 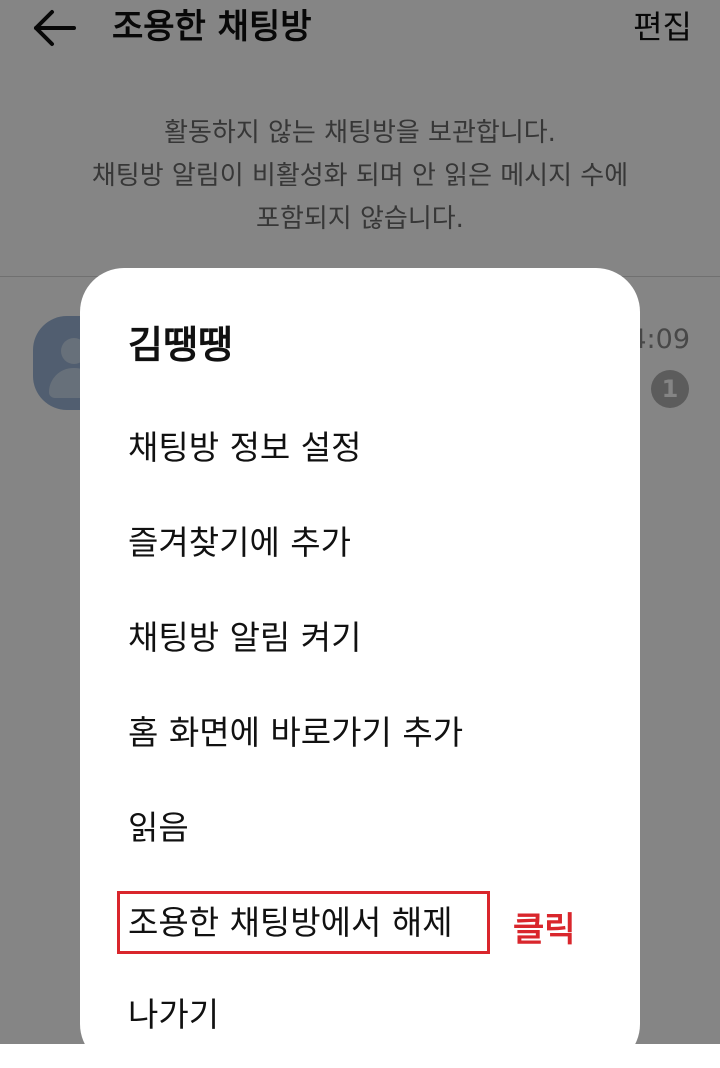 I want to click on menu-item-turn-on-notifications: 채팅방 알림 켜기, so click(x=245, y=638).